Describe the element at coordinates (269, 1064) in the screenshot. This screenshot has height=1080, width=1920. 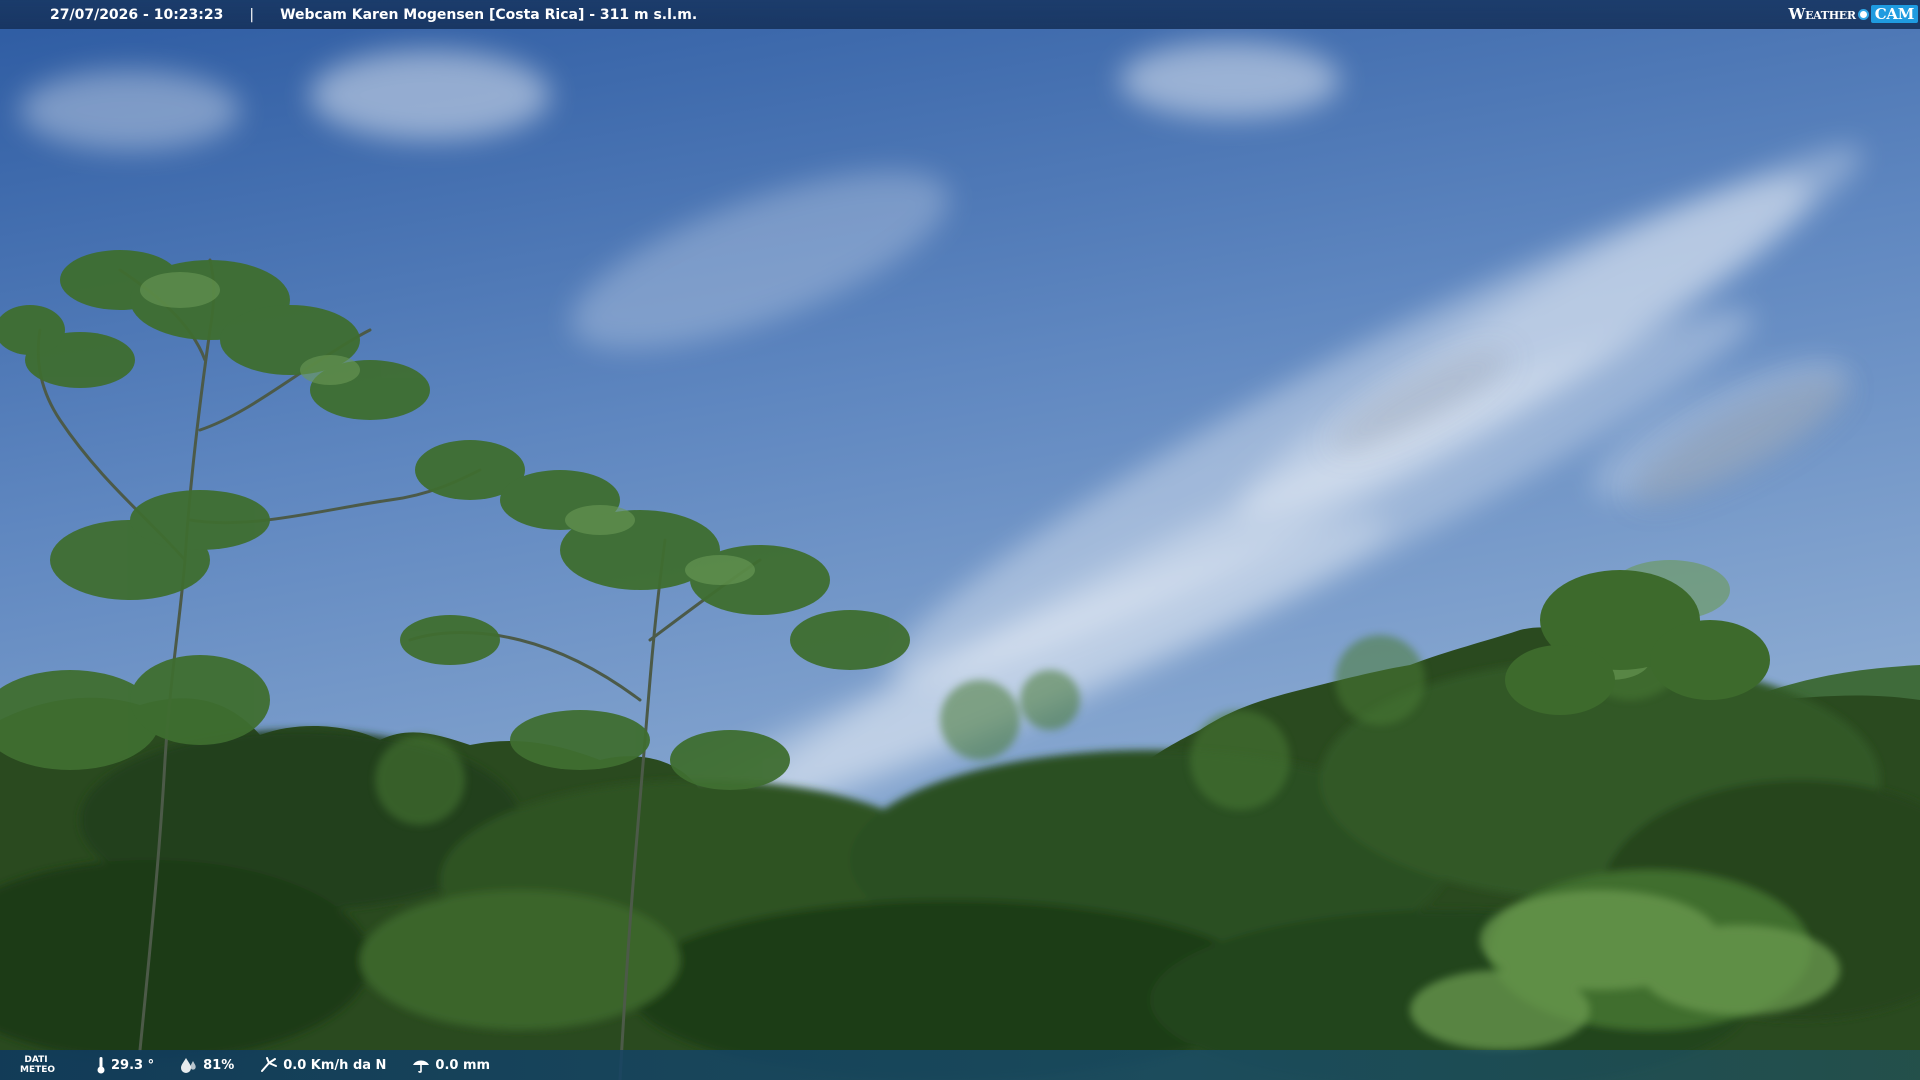
I see `wind-icon` at that location.